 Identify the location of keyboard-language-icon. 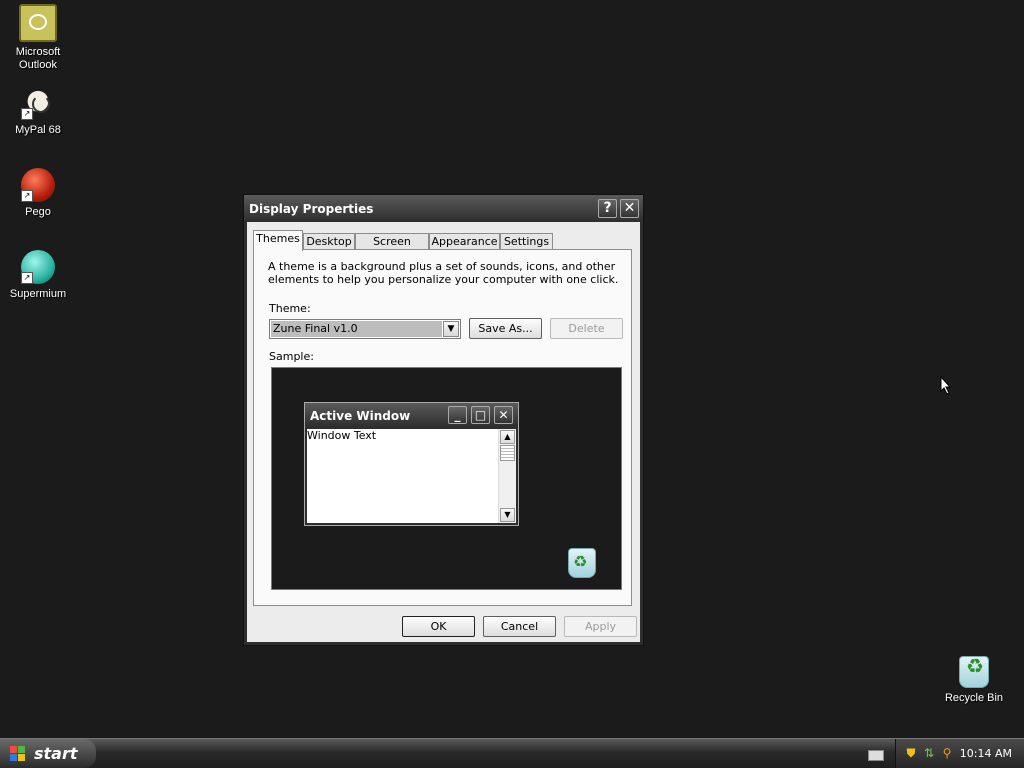
(876, 755).